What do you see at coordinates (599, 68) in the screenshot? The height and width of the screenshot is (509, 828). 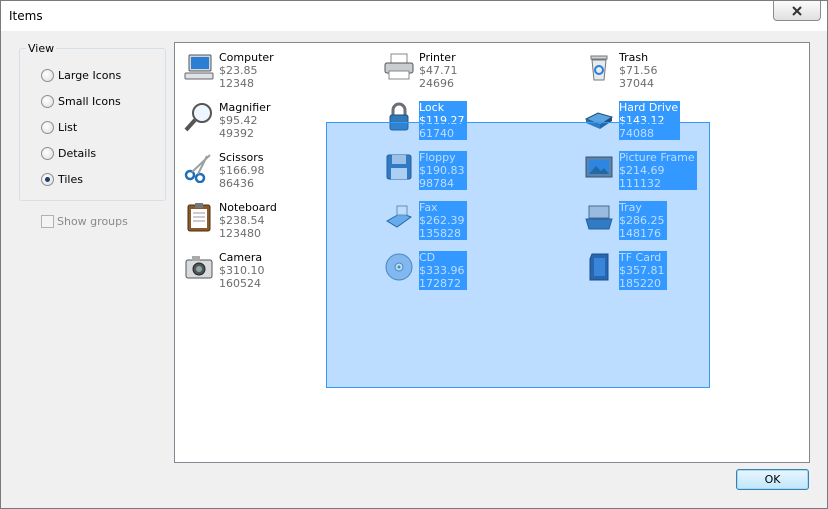 I see `trash-icon` at bounding box center [599, 68].